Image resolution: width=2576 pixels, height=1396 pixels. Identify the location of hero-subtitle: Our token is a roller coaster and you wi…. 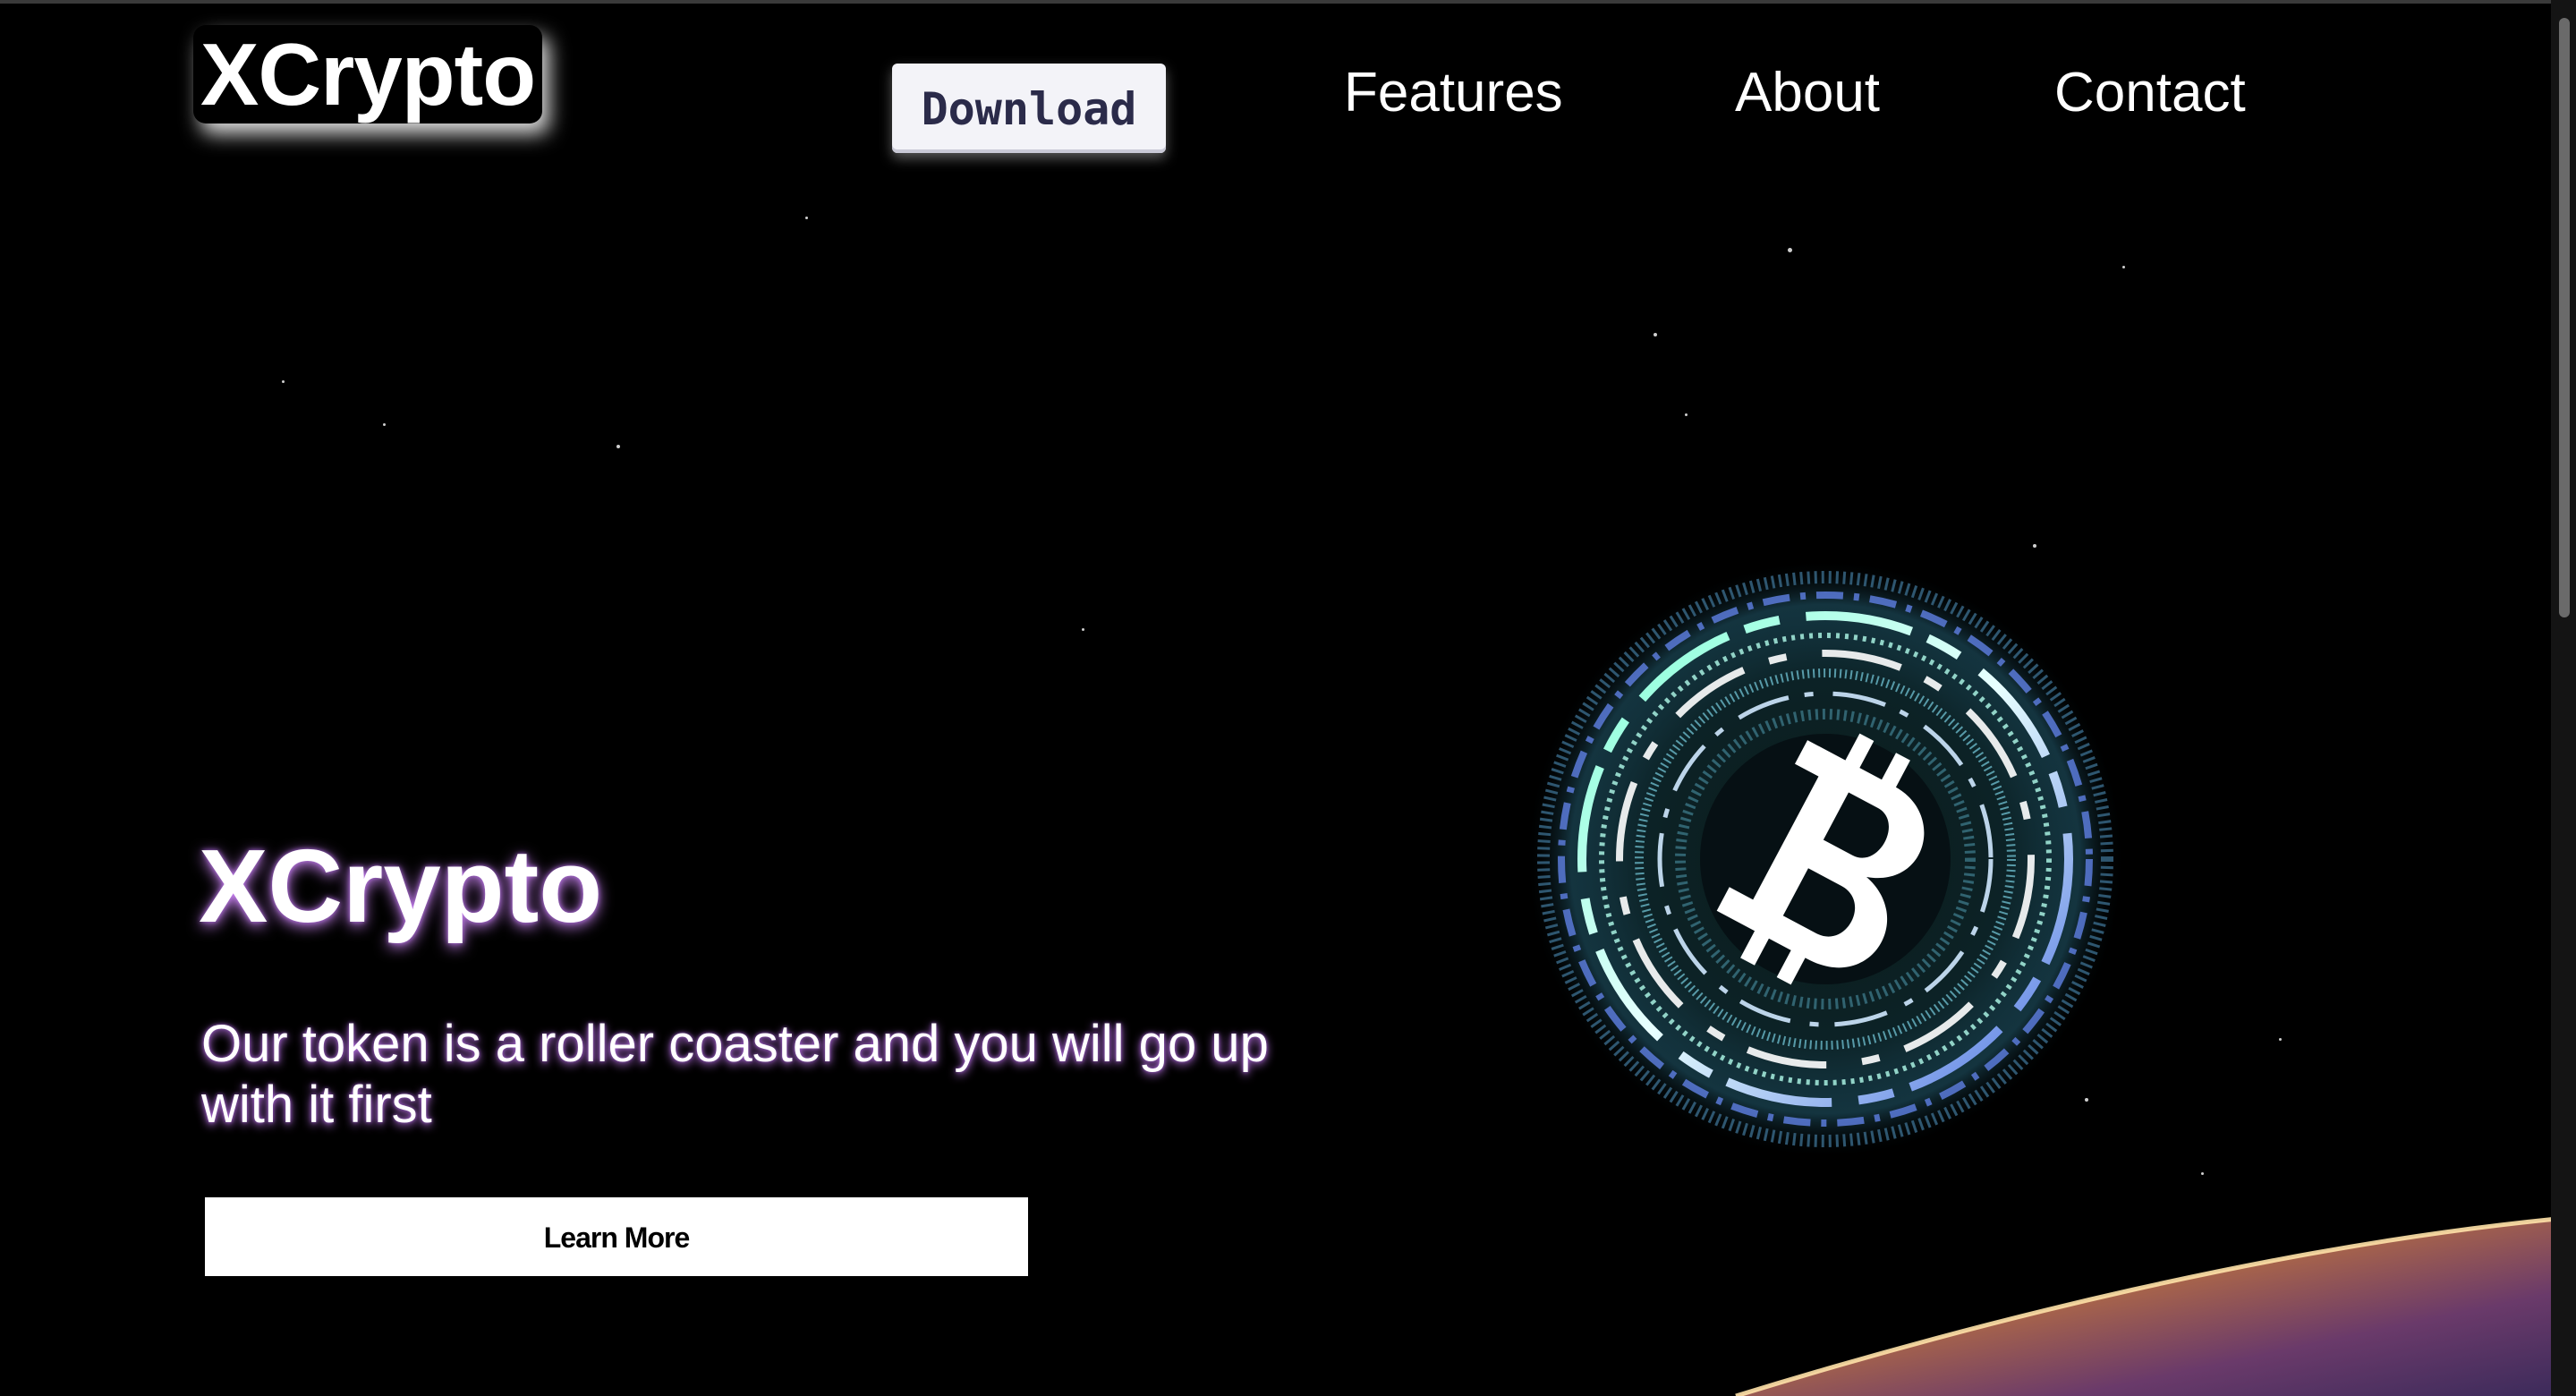
(735, 1074).